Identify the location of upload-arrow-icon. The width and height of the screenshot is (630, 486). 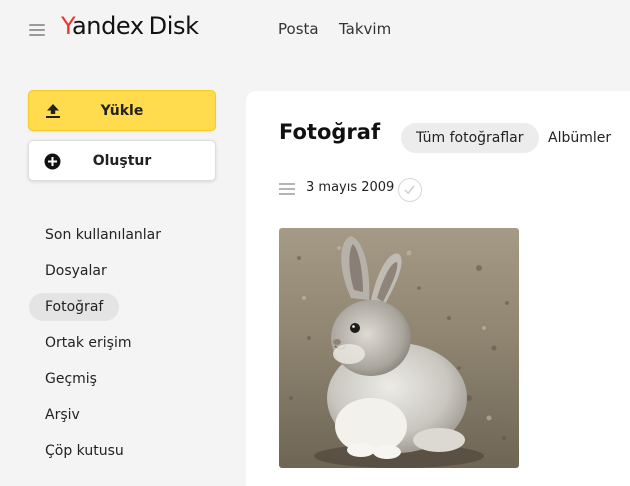
(53, 111).